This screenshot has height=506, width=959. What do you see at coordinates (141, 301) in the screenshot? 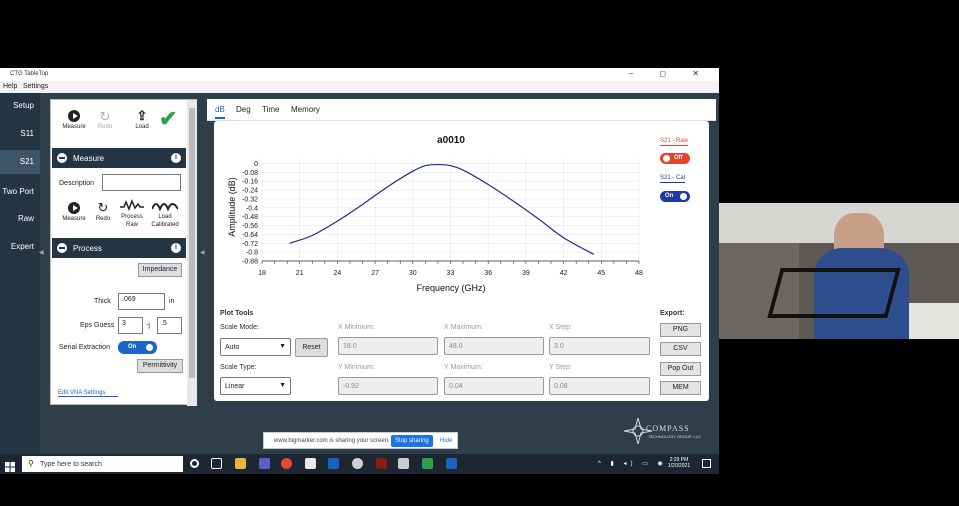
I see `thick-input: .069` at bounding box center [141, 301].